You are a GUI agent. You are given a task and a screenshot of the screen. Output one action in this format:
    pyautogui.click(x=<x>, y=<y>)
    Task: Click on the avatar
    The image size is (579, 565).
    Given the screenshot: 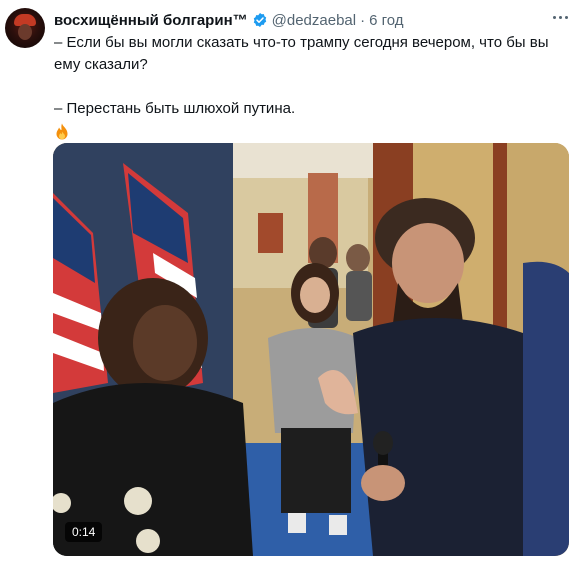 What is the action you would take?
    pyautogui.click(x=25, y=28)
    